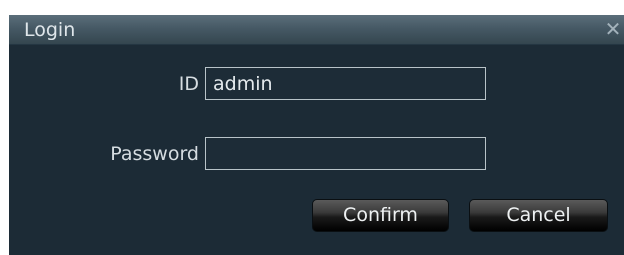  Describe the element at coordinates (154, 154) in the screenshot. I see `password-label: Password` at that location.